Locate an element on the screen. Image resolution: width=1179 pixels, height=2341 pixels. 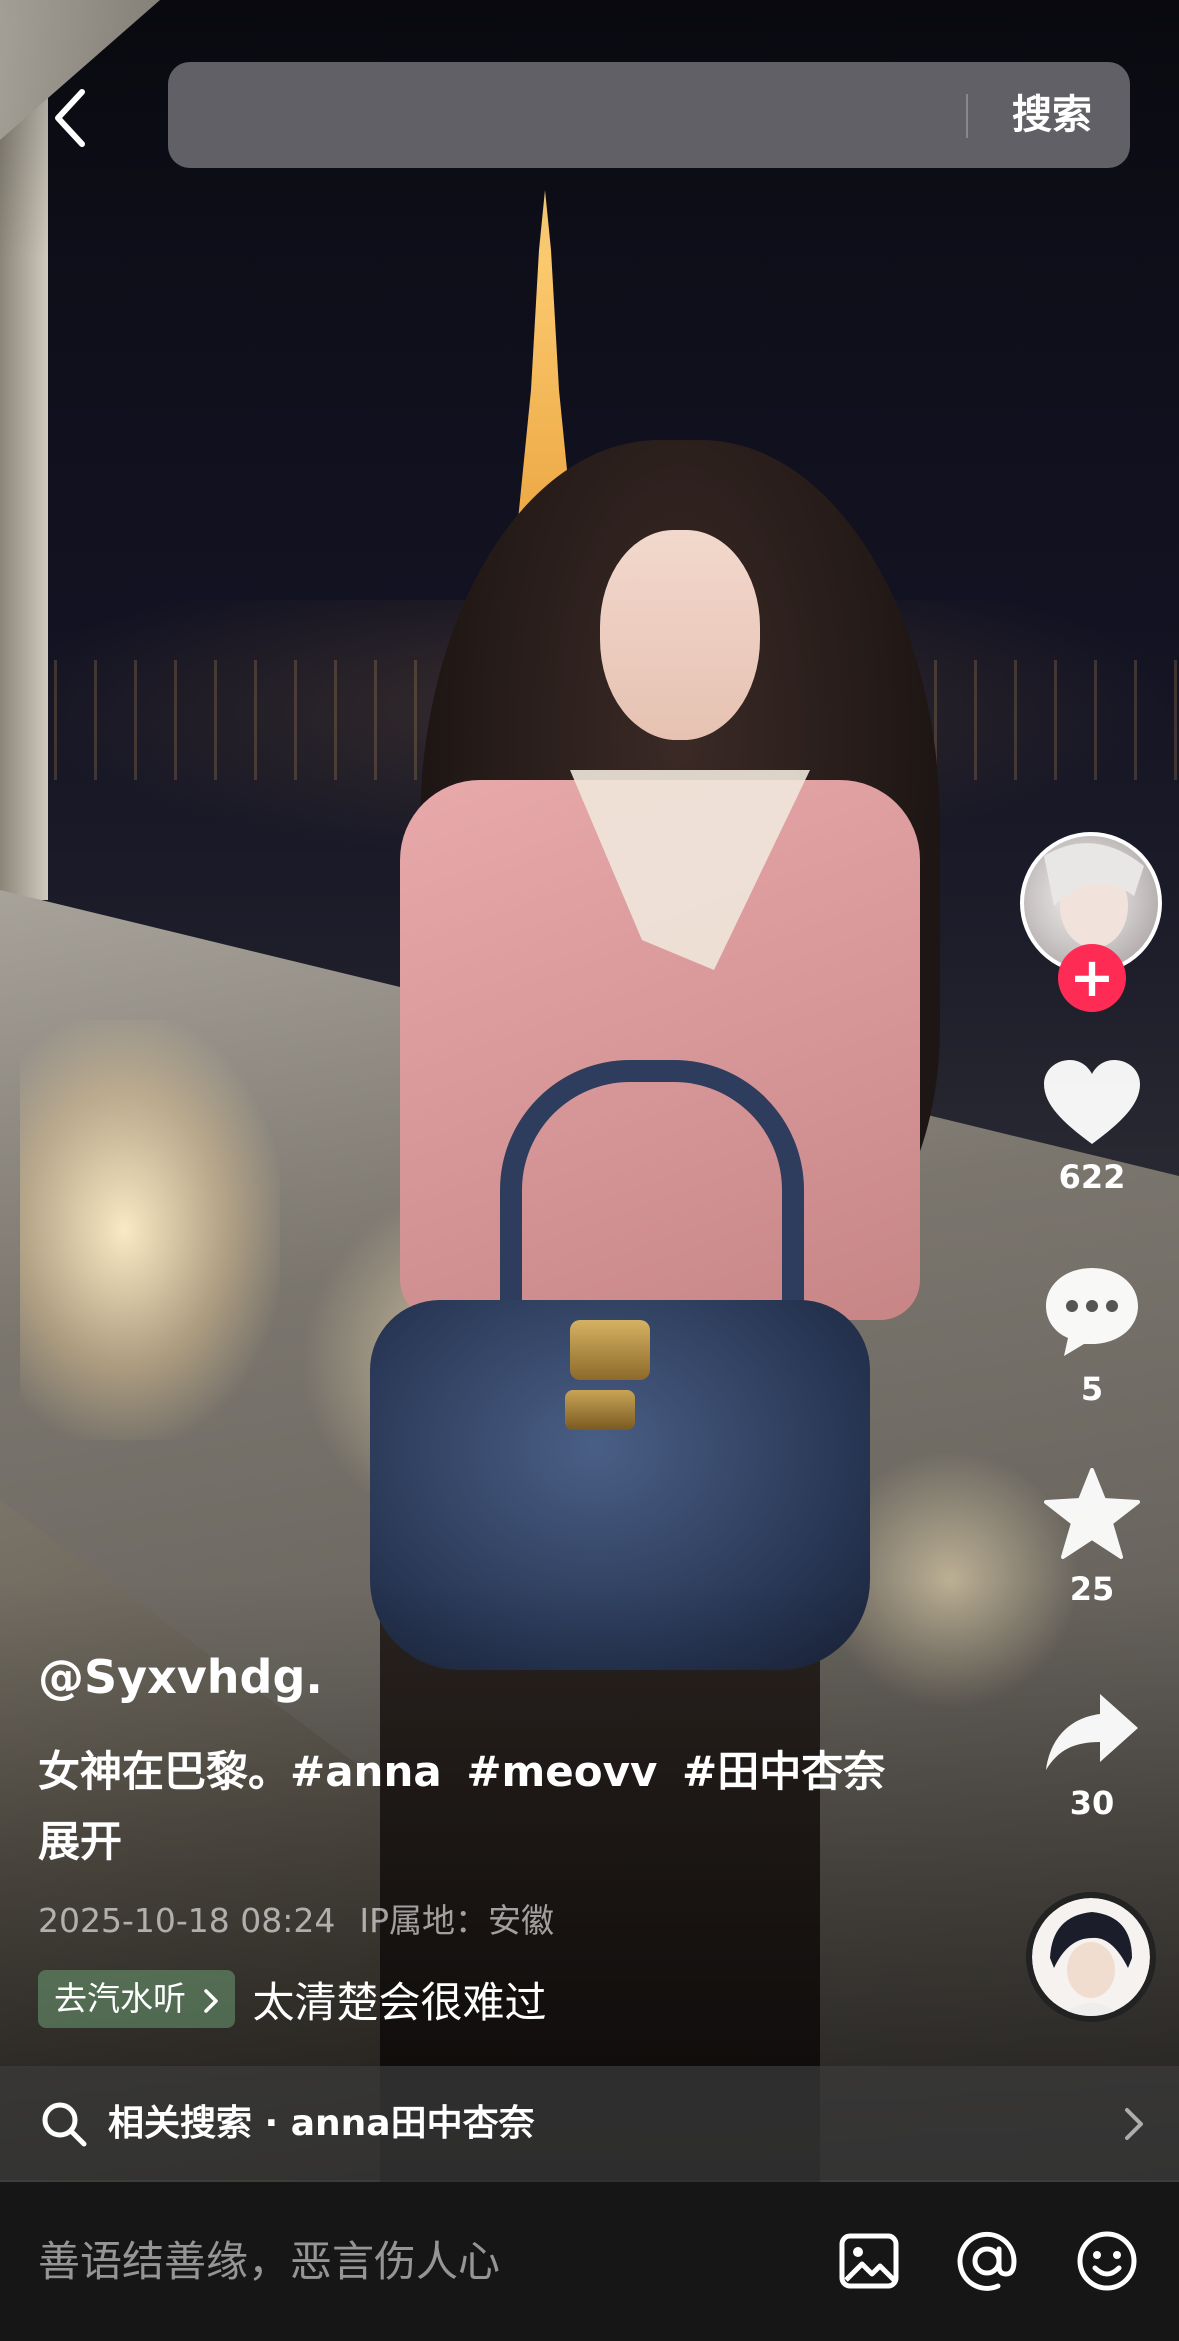
like-button: 622 is located at coordinates (1092, 1127).